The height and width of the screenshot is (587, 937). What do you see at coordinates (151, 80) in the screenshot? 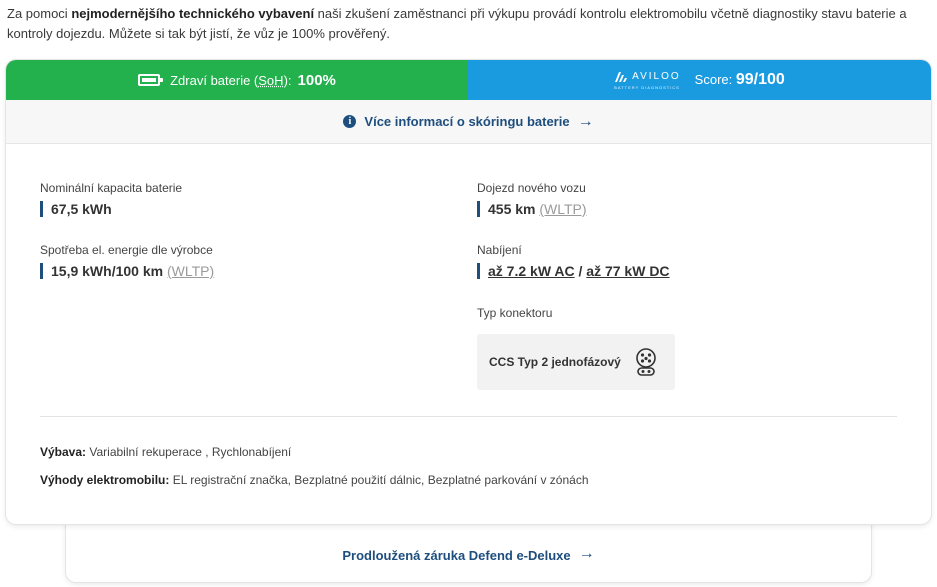
I see `battery-icon` at bounding box center [151, 80].